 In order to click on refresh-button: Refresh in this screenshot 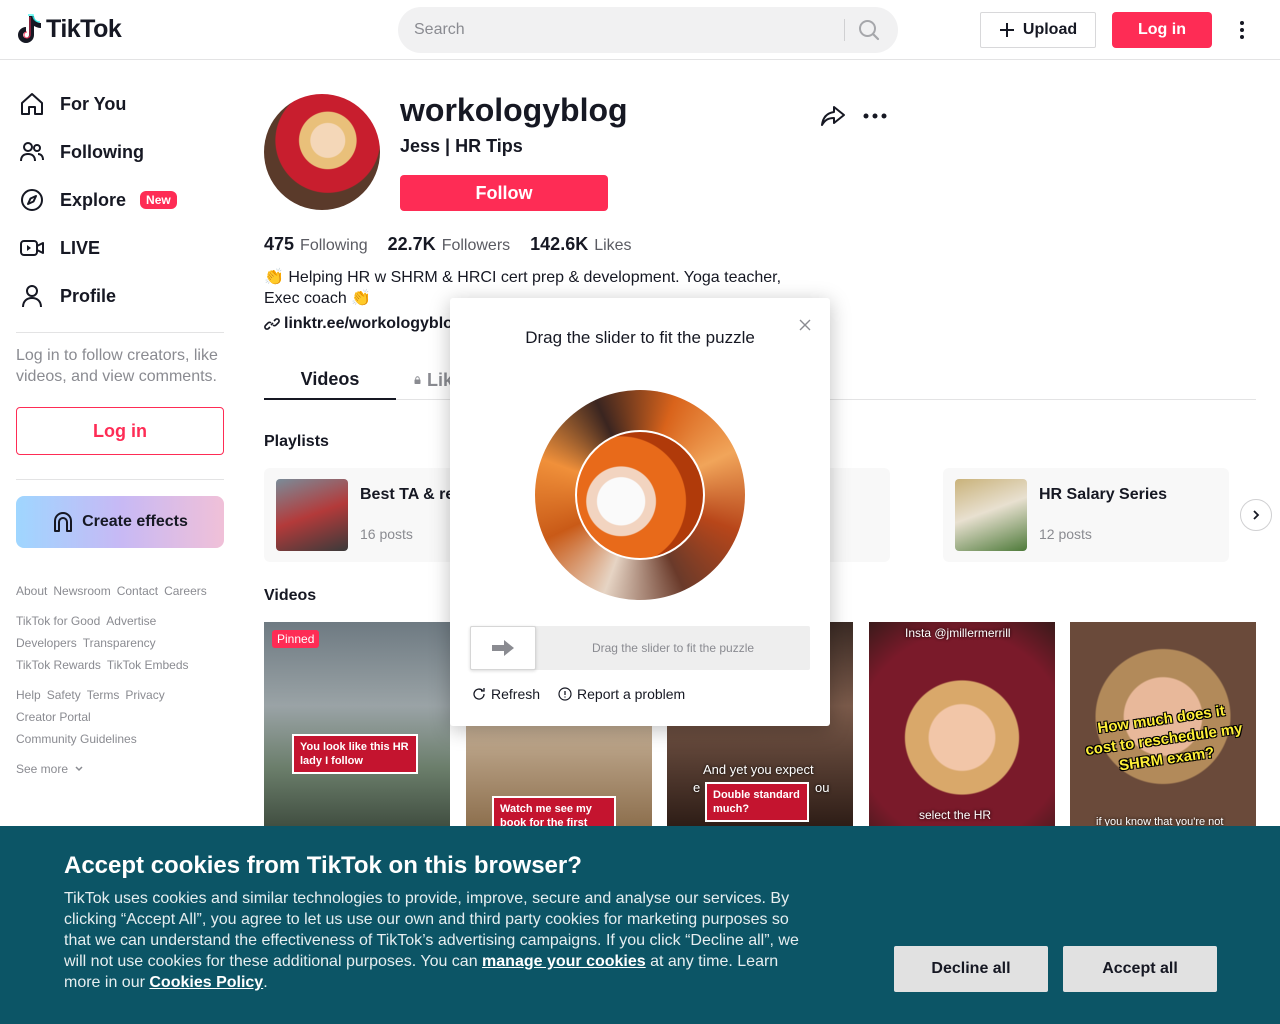, I will do `click(506, 694)`.